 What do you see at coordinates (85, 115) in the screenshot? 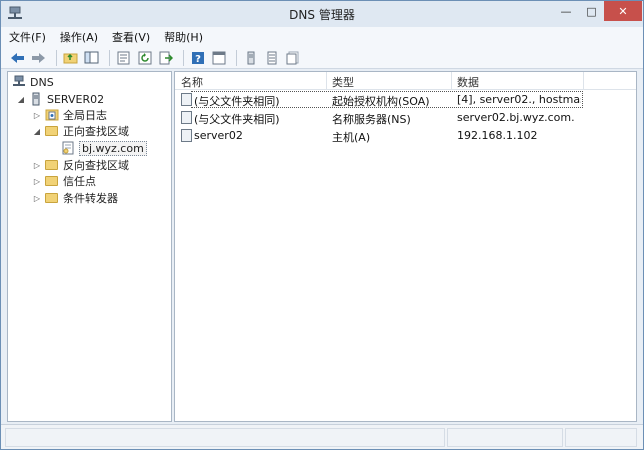
I see `tree-label-global-logs: 全局日志` at bounding box center [85, 115].